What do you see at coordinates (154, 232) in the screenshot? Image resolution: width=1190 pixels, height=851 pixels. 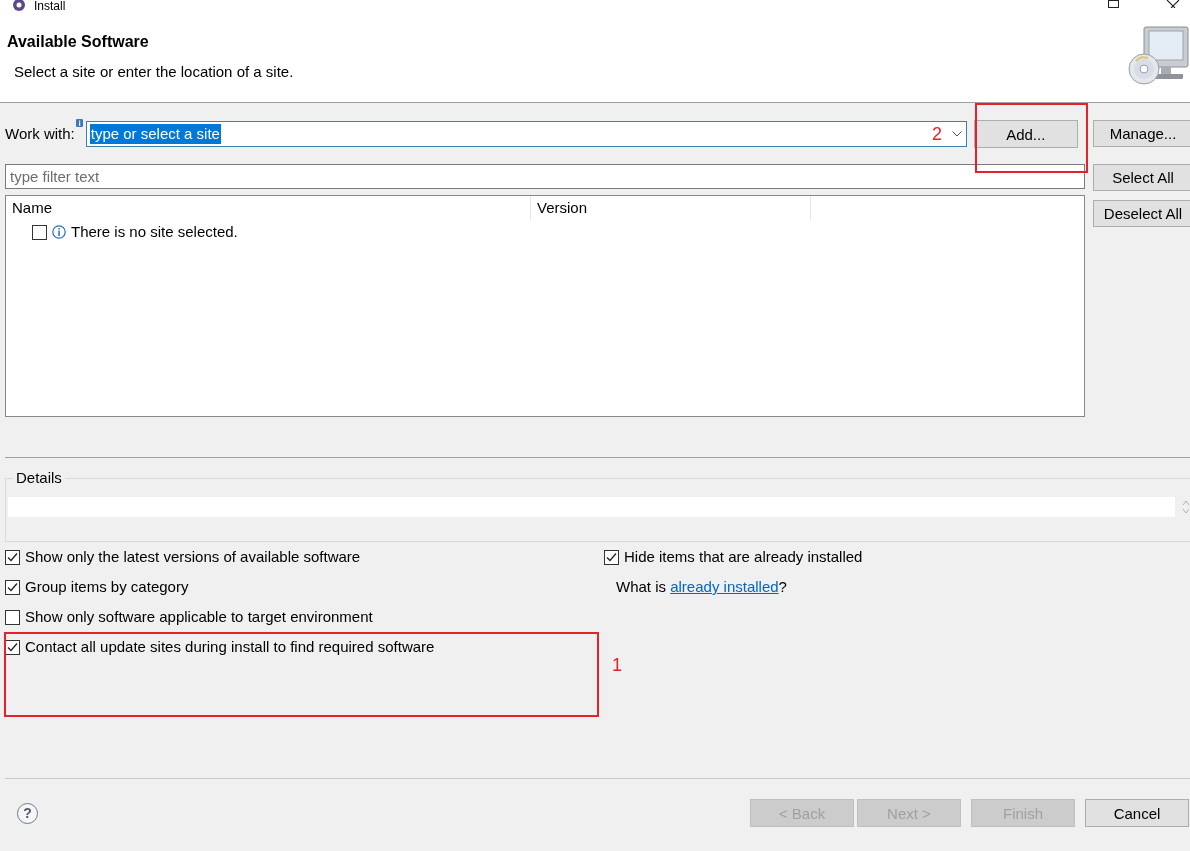 I see `table-cell: There is no site selected.` at bounding box center [154, 232].